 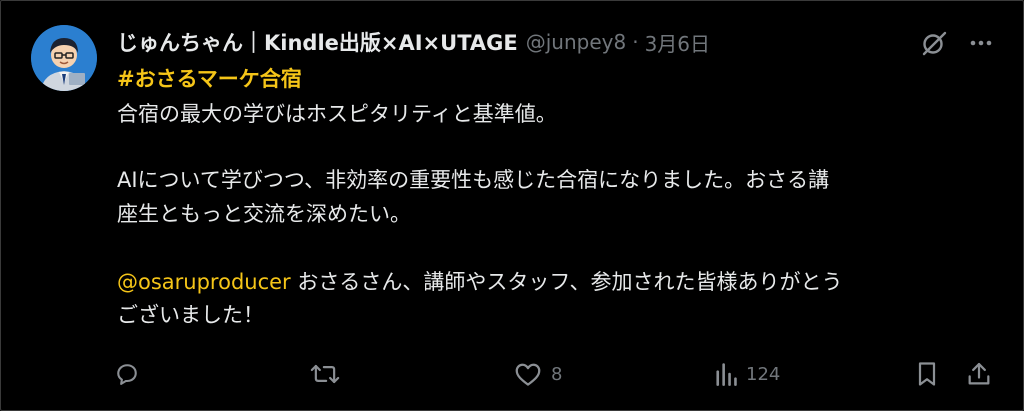 I want to click on author-handle: @junpey8, so click(x=576, y=42).